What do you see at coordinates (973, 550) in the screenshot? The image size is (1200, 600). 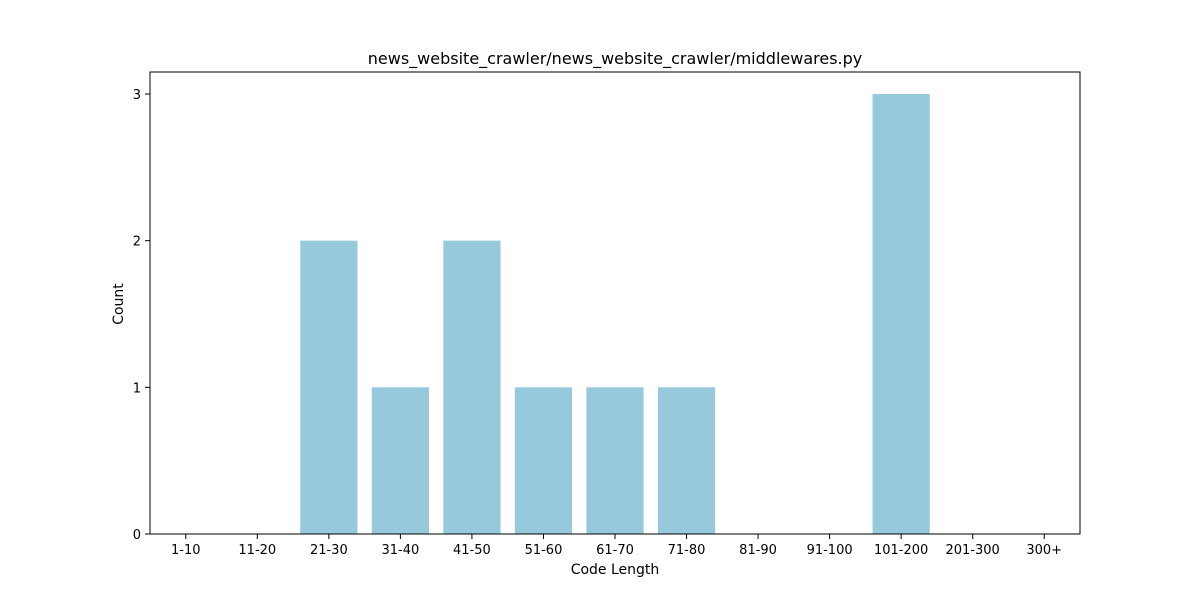 I see `x-tick-label: 201-300` at bounding box center [973, 550].